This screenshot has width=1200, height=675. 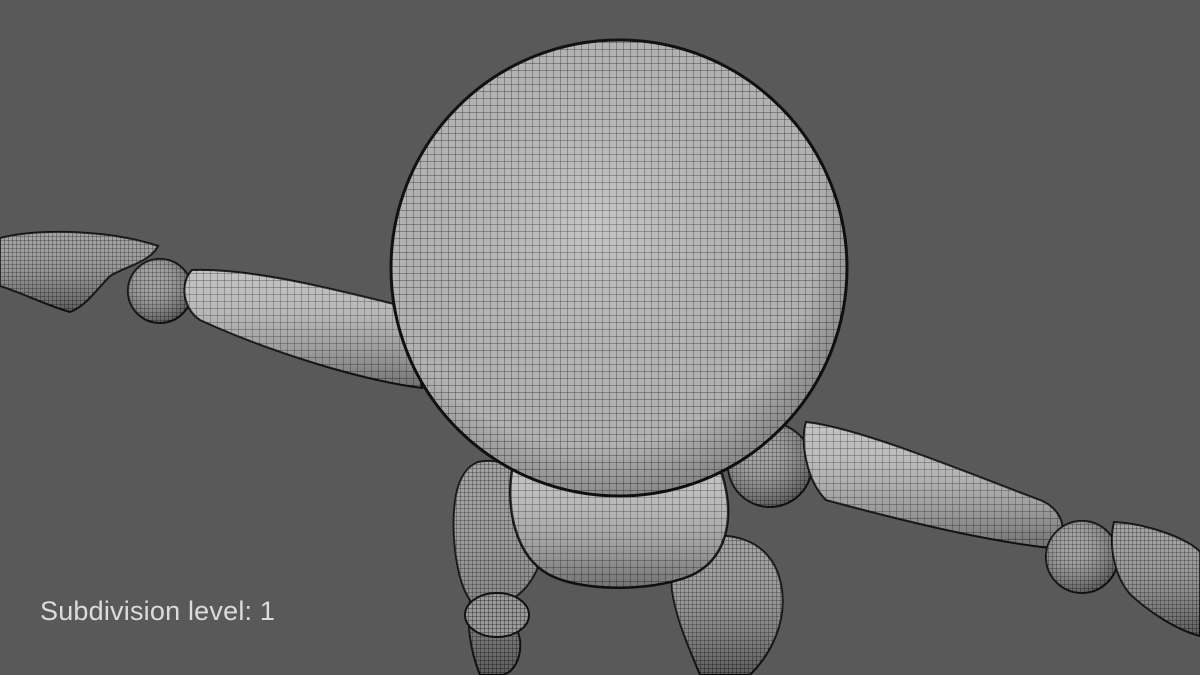 What do you see at coordinates (158, 611) in the screenshot?
I see `subdivision-level-label: Subdivision level: 1` at bounding box center [158, 611].